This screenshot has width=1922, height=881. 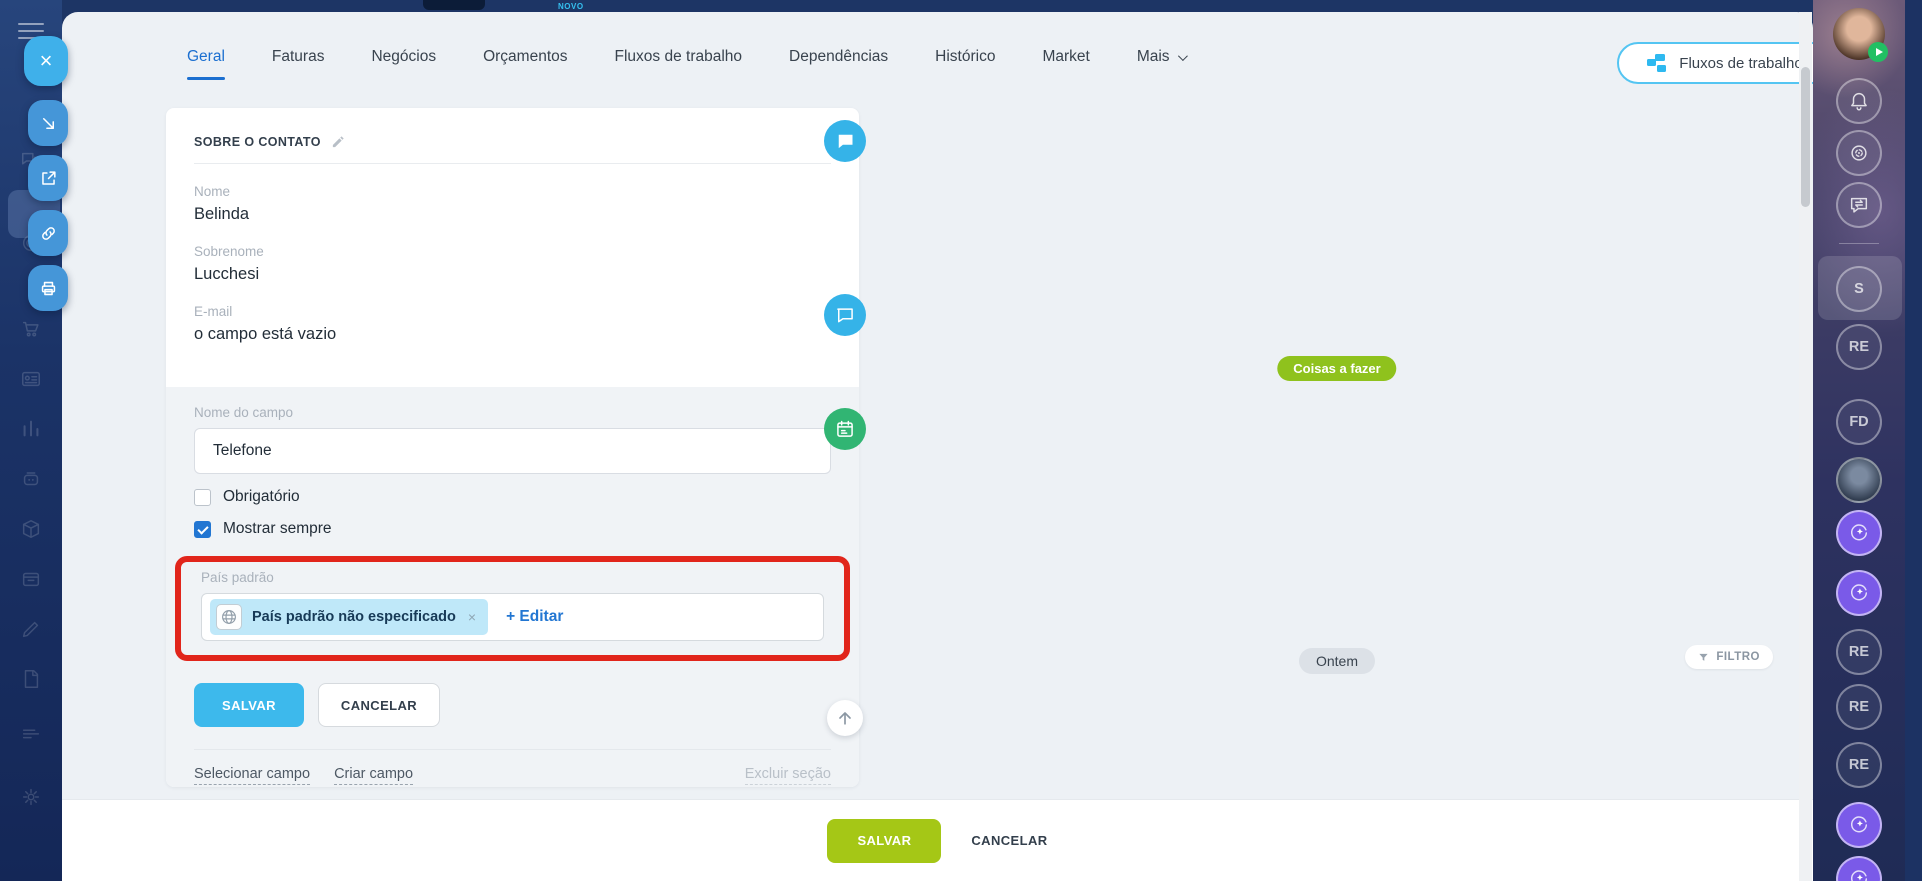 I want to click on todo-badge: Coisas a fazer, so click(x=1337, y=368).